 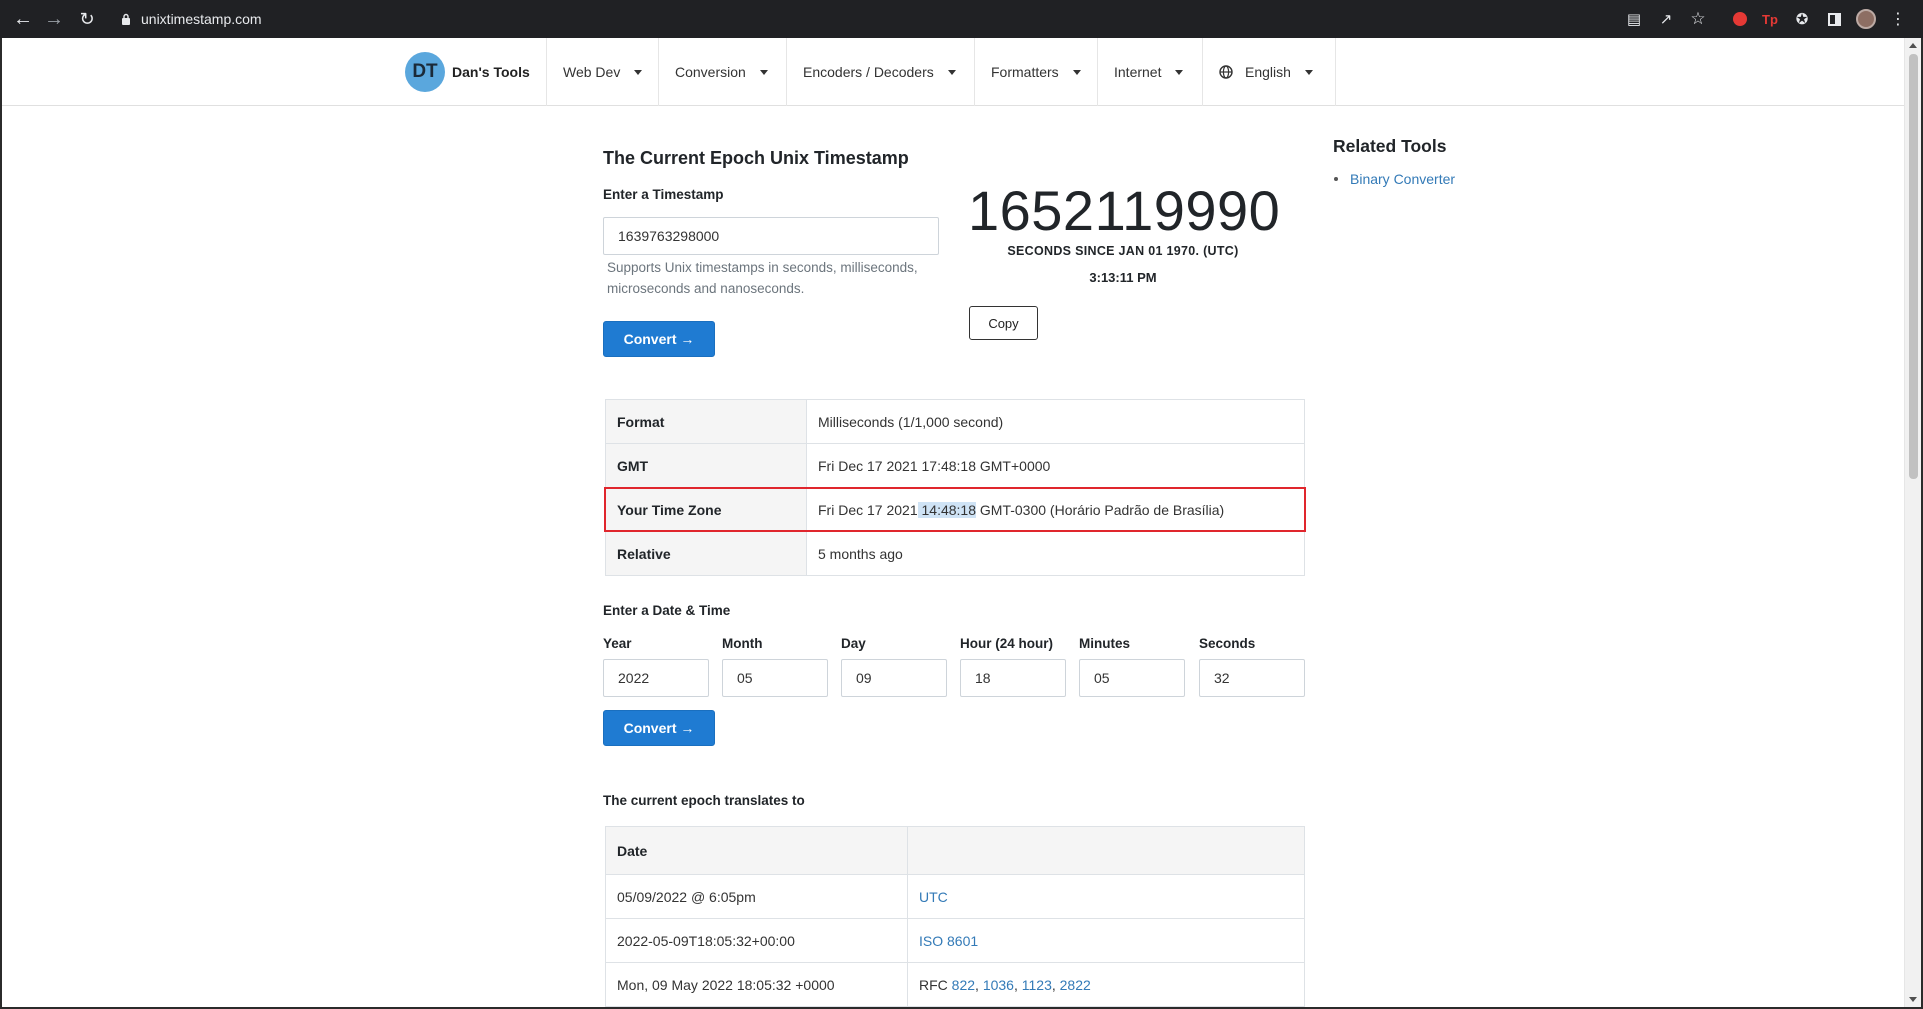 I want to click on browser-toolbar: ← → ↻ unixtimestamp.com ▤ ↗ ☆ Tp ✪ ⋮, so click(x=961, y=19).